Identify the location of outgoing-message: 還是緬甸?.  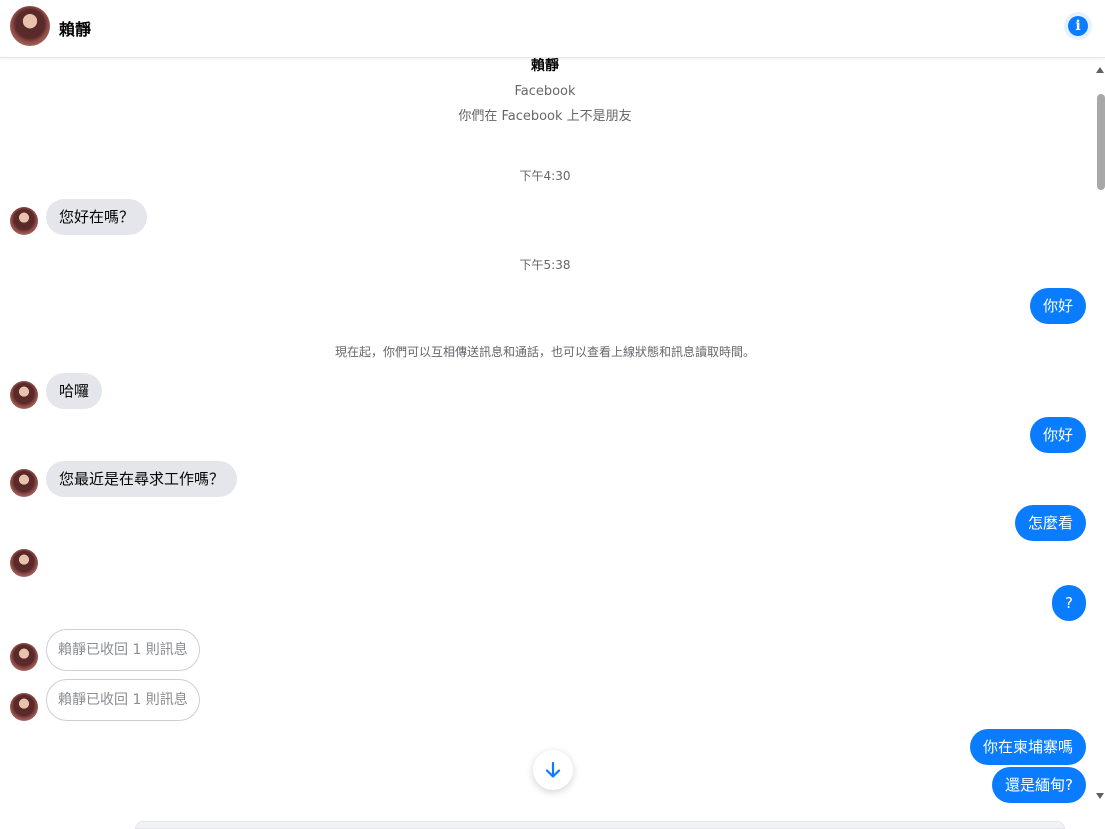
(1039, 785).